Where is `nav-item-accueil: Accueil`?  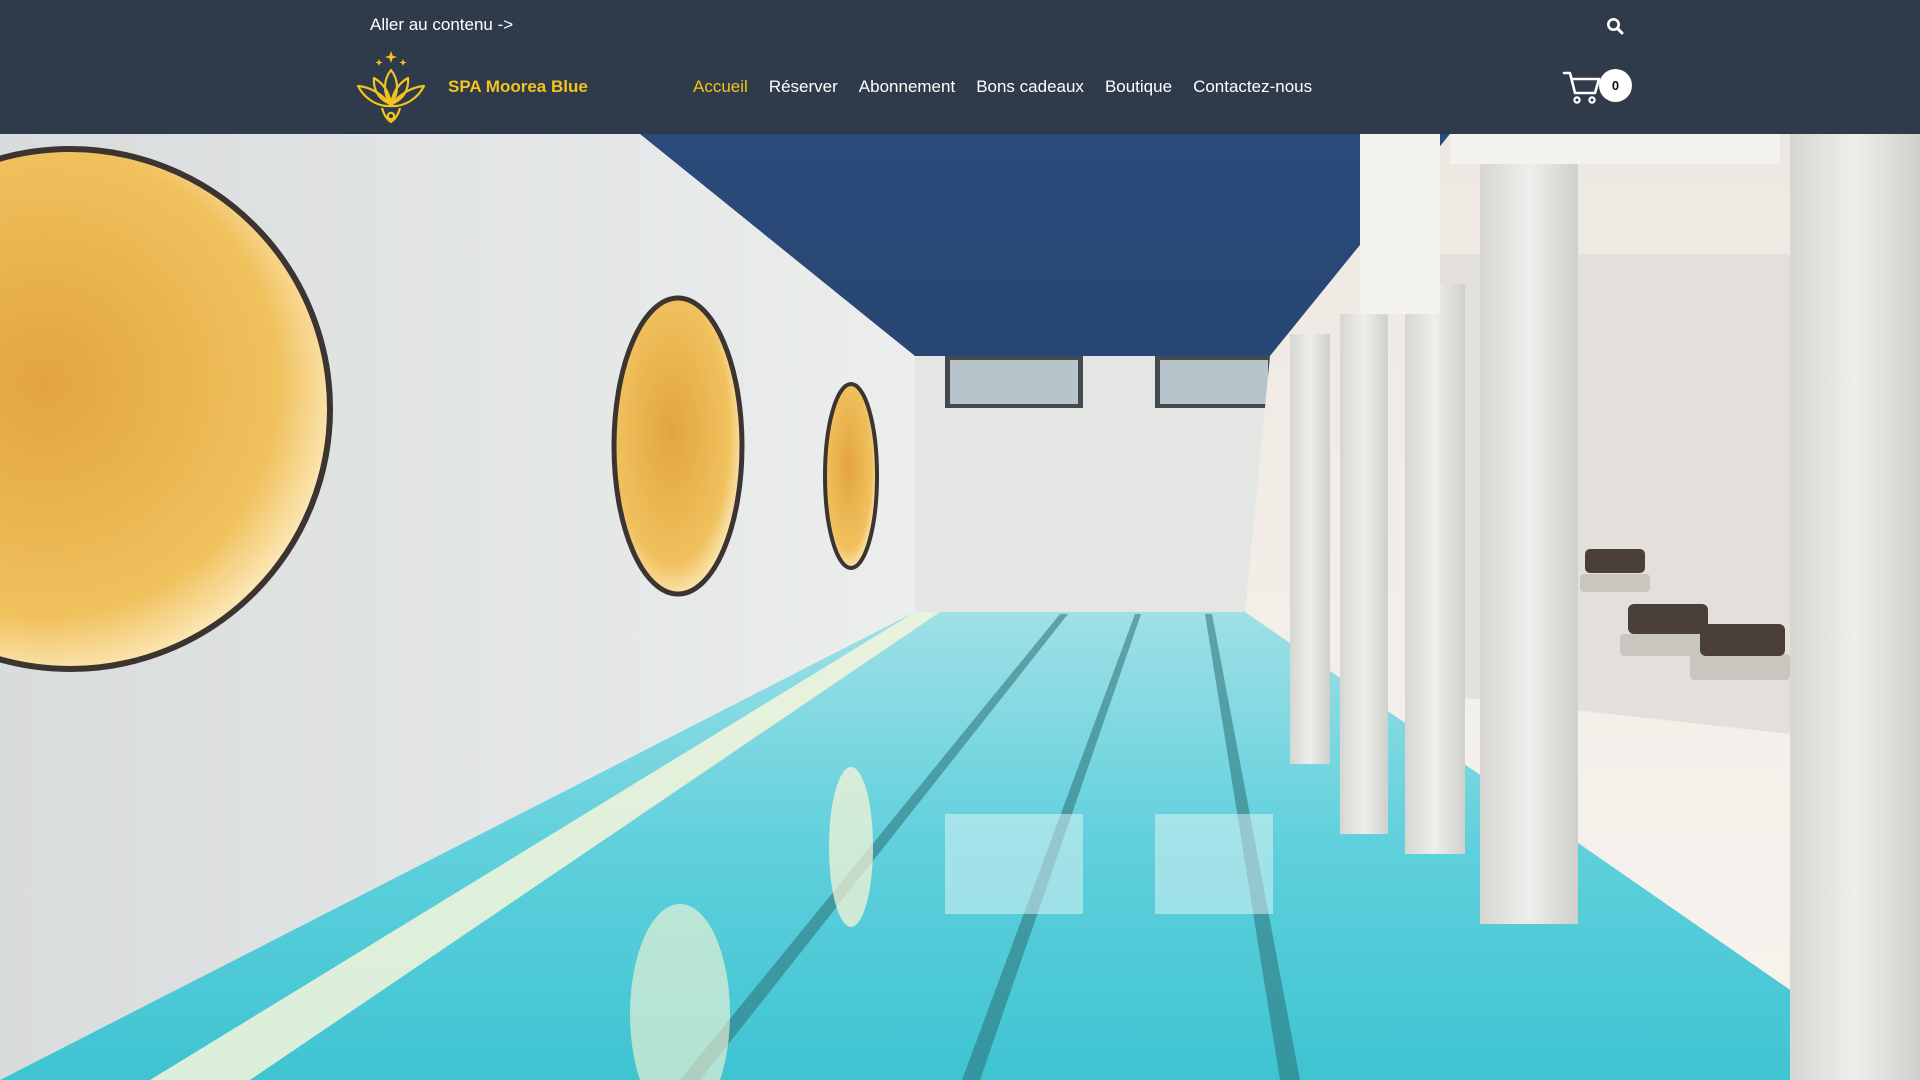
nav-item-accueil: Accueil is located at coordinates (720, 87).